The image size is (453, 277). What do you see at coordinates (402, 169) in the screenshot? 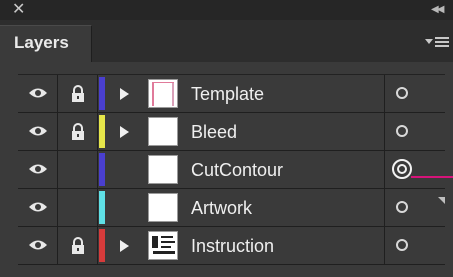
I see `target-circle-active-icon` at bounding box center [402, 169].